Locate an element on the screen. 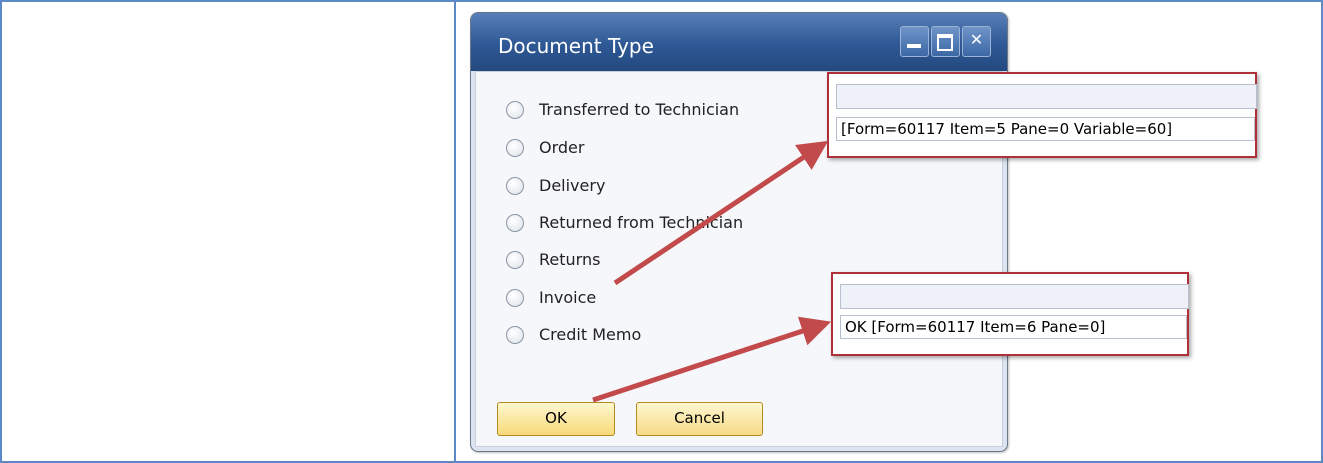  callout-arrows is located at coordinates (712, 271).